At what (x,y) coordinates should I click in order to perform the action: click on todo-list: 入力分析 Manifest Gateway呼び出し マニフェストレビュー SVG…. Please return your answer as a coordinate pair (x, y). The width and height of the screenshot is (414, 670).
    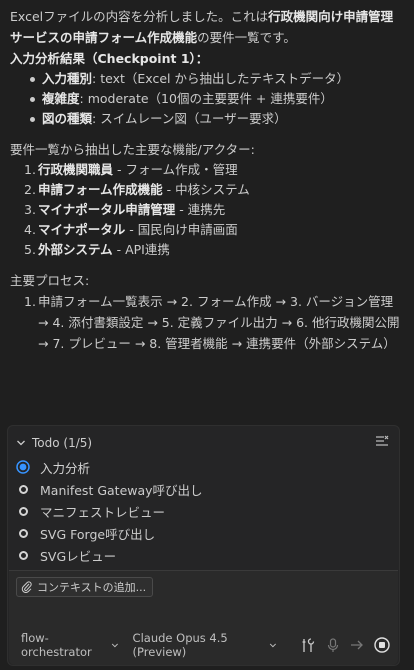
    Looking at the image, I should click on (203, 511).